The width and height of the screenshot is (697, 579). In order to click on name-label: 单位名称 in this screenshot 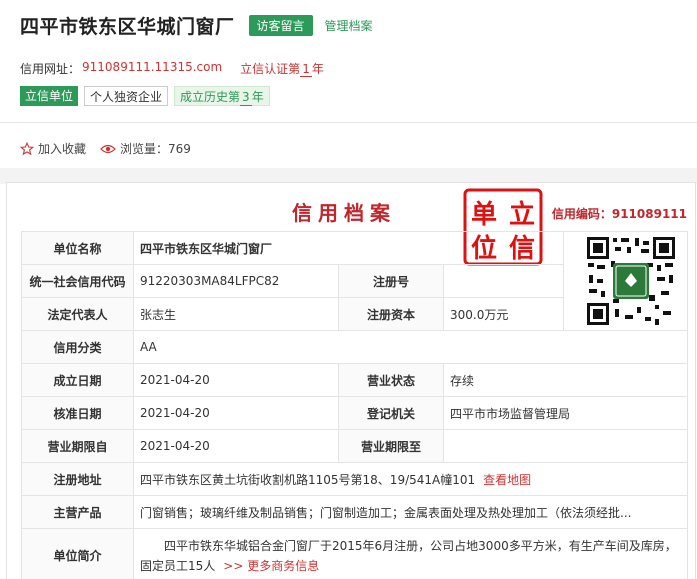, I will do `click(77, 248)`.